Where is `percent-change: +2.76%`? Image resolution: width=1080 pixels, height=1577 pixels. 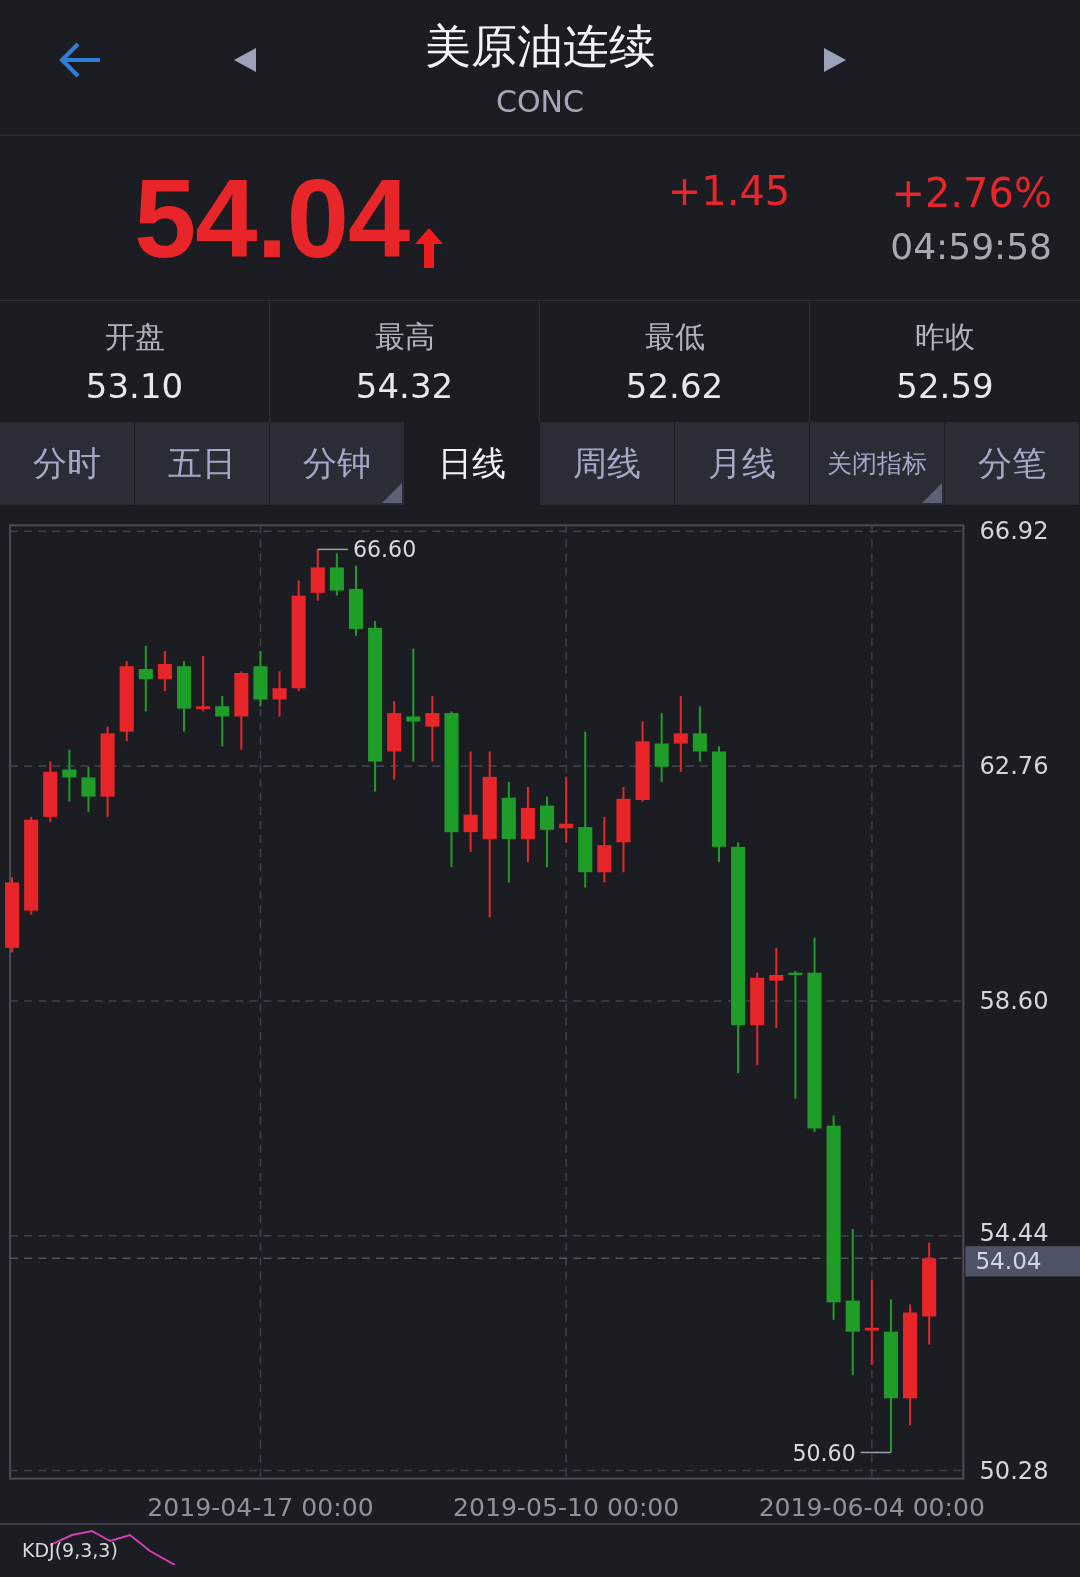 percent-change: +2.76% is located at coordinates (971, 192).